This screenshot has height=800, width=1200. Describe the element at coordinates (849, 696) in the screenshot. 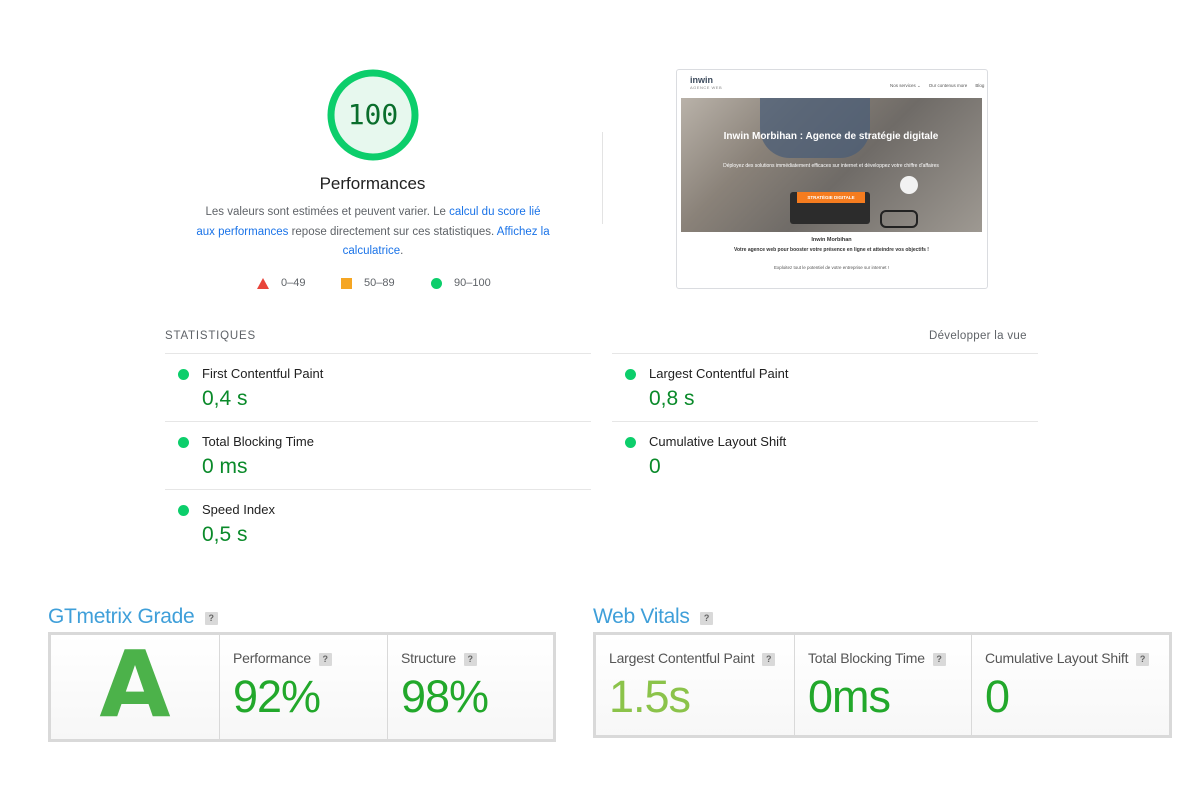

I see `web-vital-value: 0ms` at that location.